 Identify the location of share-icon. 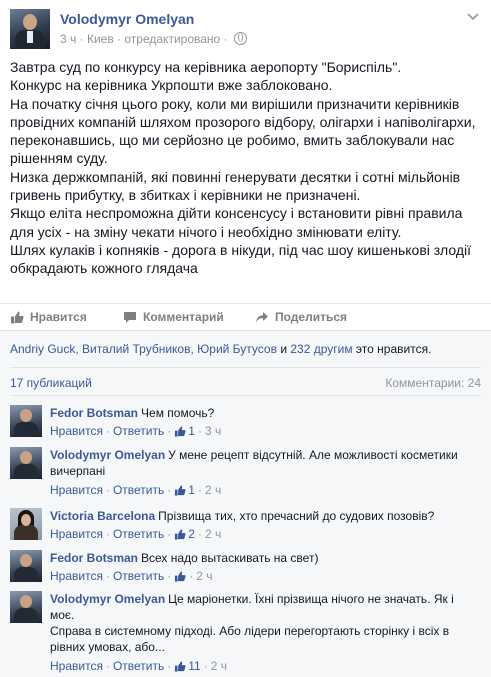
(262, 317).